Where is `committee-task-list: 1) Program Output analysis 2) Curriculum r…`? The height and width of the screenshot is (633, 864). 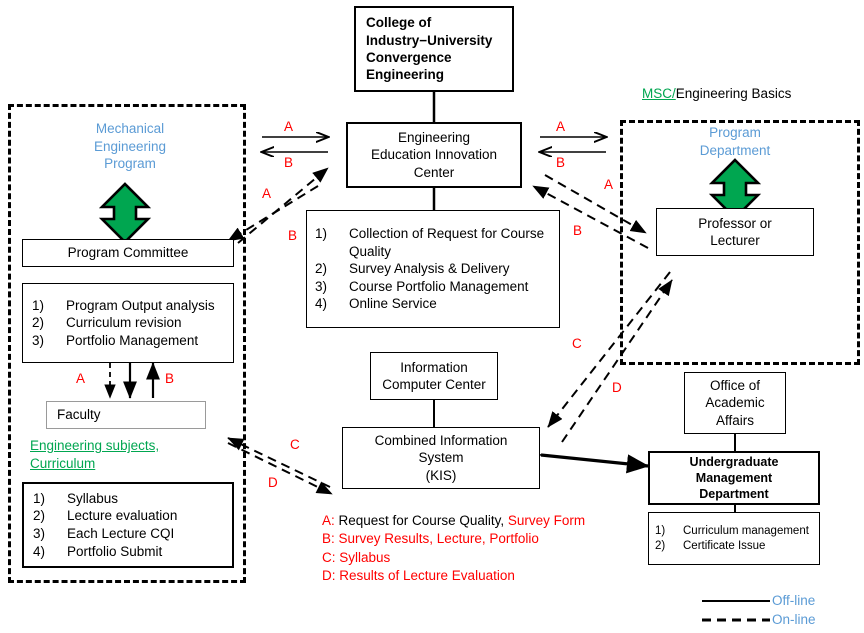
committee-task-list: 1) Program Output analysis 2) Curriculum r… is located at coordinates (128, 323).